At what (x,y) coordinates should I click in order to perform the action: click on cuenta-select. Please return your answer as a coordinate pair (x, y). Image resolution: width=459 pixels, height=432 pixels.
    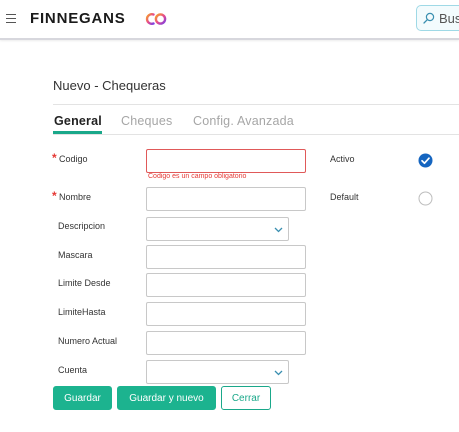
    Looking at the image, I should click on (217, 372).